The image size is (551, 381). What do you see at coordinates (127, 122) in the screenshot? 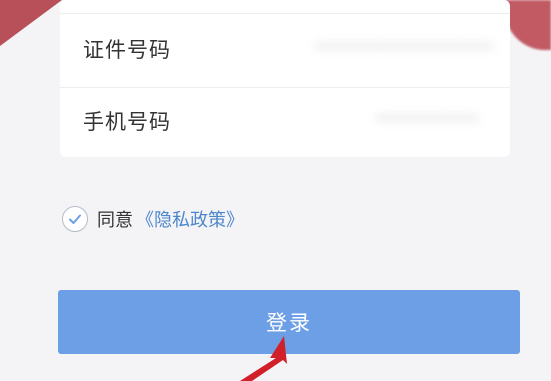
I see `phone-number-label: 手机号码` at bounding box center [127, 122].